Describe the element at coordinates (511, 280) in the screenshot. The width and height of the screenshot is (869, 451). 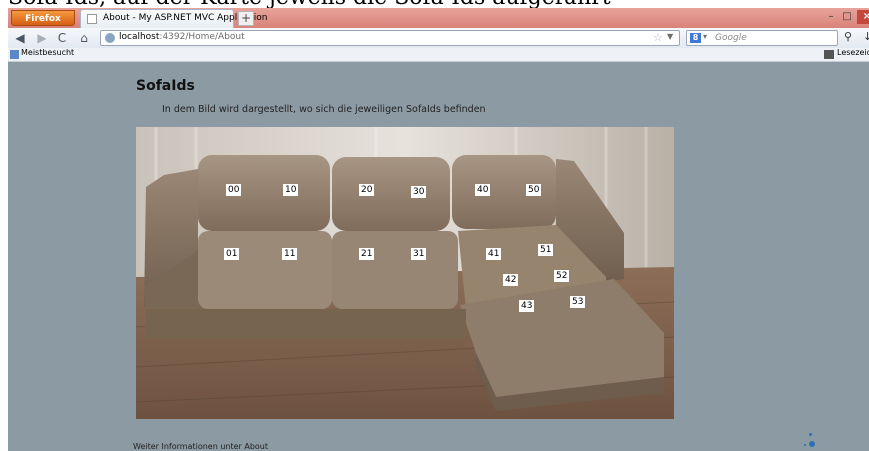
I see `sofa-id-label: 42` at that location.